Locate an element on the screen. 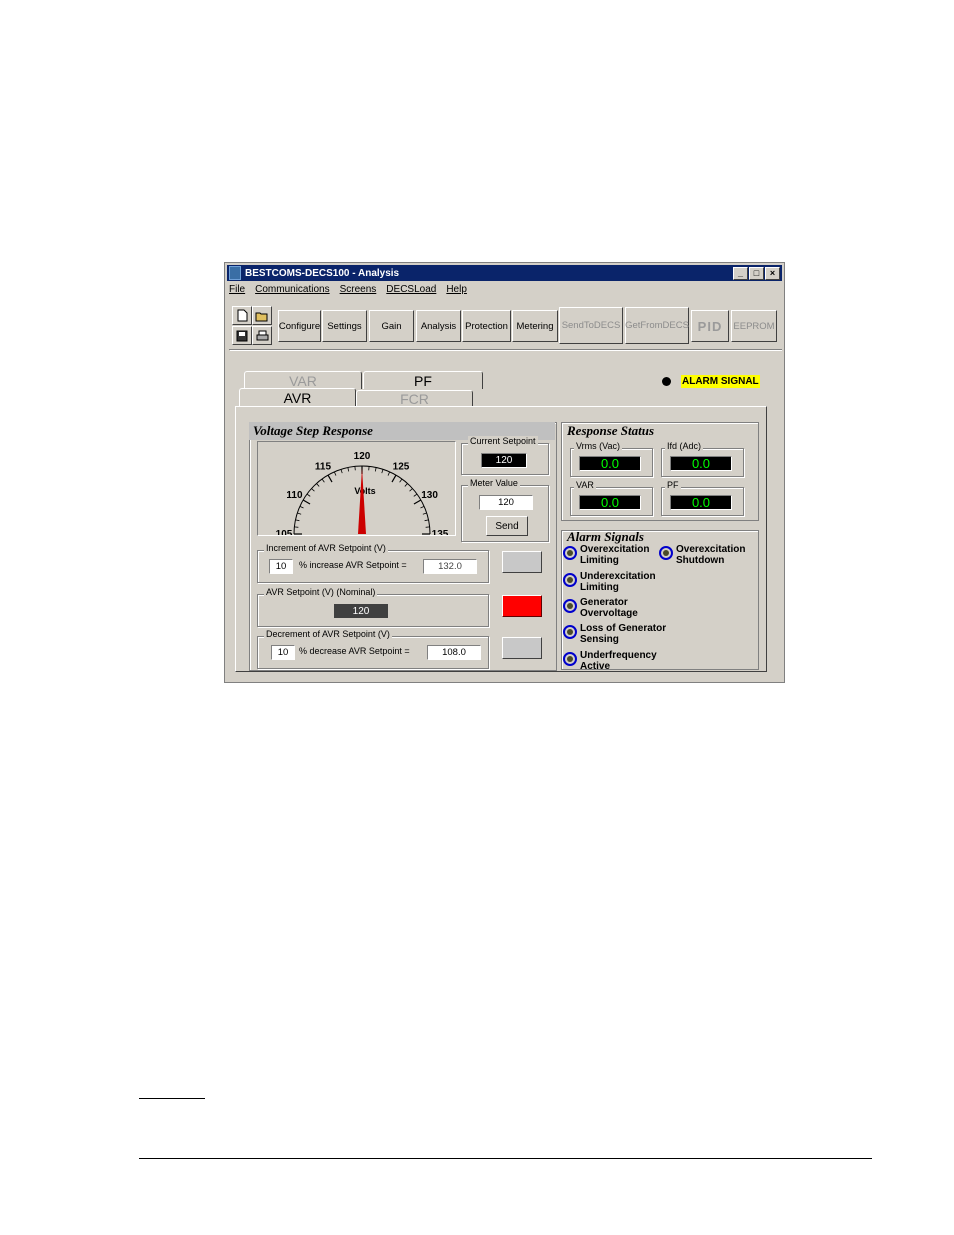 This screenshot has height=1235, width=954. send-to-decs-button: SendToDECS is located at coordinates (591, 325).